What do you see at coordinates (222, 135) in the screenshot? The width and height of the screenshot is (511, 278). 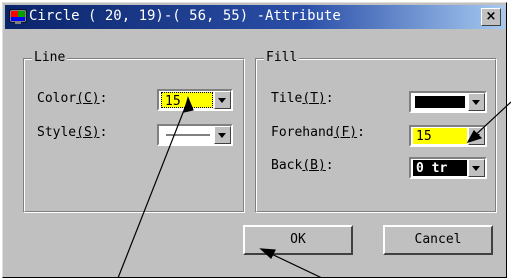 I see `style-dropdown-arrow-icon` at bounding box center [222, 135].